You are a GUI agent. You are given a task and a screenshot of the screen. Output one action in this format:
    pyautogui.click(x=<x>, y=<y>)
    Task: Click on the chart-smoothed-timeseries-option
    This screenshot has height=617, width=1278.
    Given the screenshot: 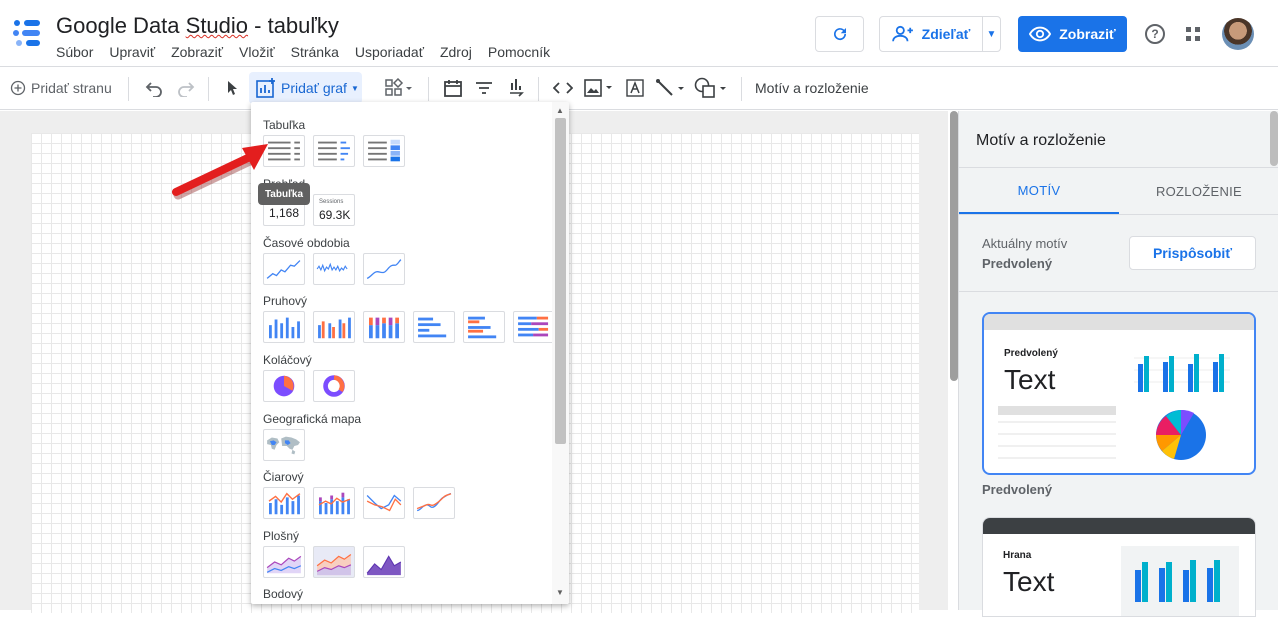 What is the action you would take?
    pyautogui.click(x=384, y=269)
    